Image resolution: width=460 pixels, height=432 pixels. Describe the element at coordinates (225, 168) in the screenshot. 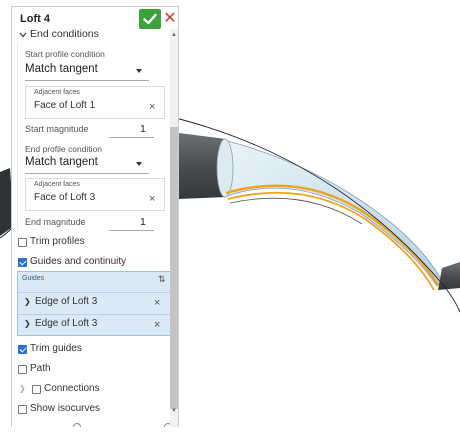

I see `loft-start-profile` at that location.